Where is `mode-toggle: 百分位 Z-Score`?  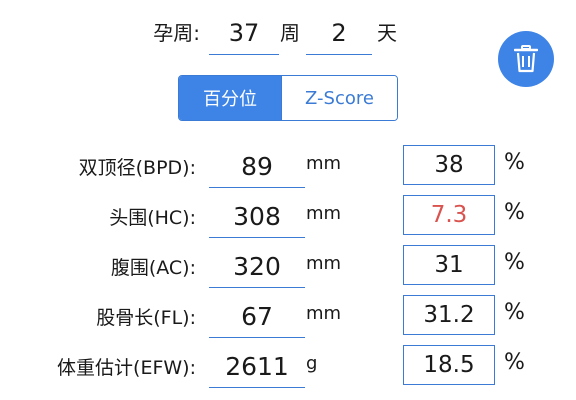 mode-toggle: 百分位 Z-Score is located at coordinates (288, 98).